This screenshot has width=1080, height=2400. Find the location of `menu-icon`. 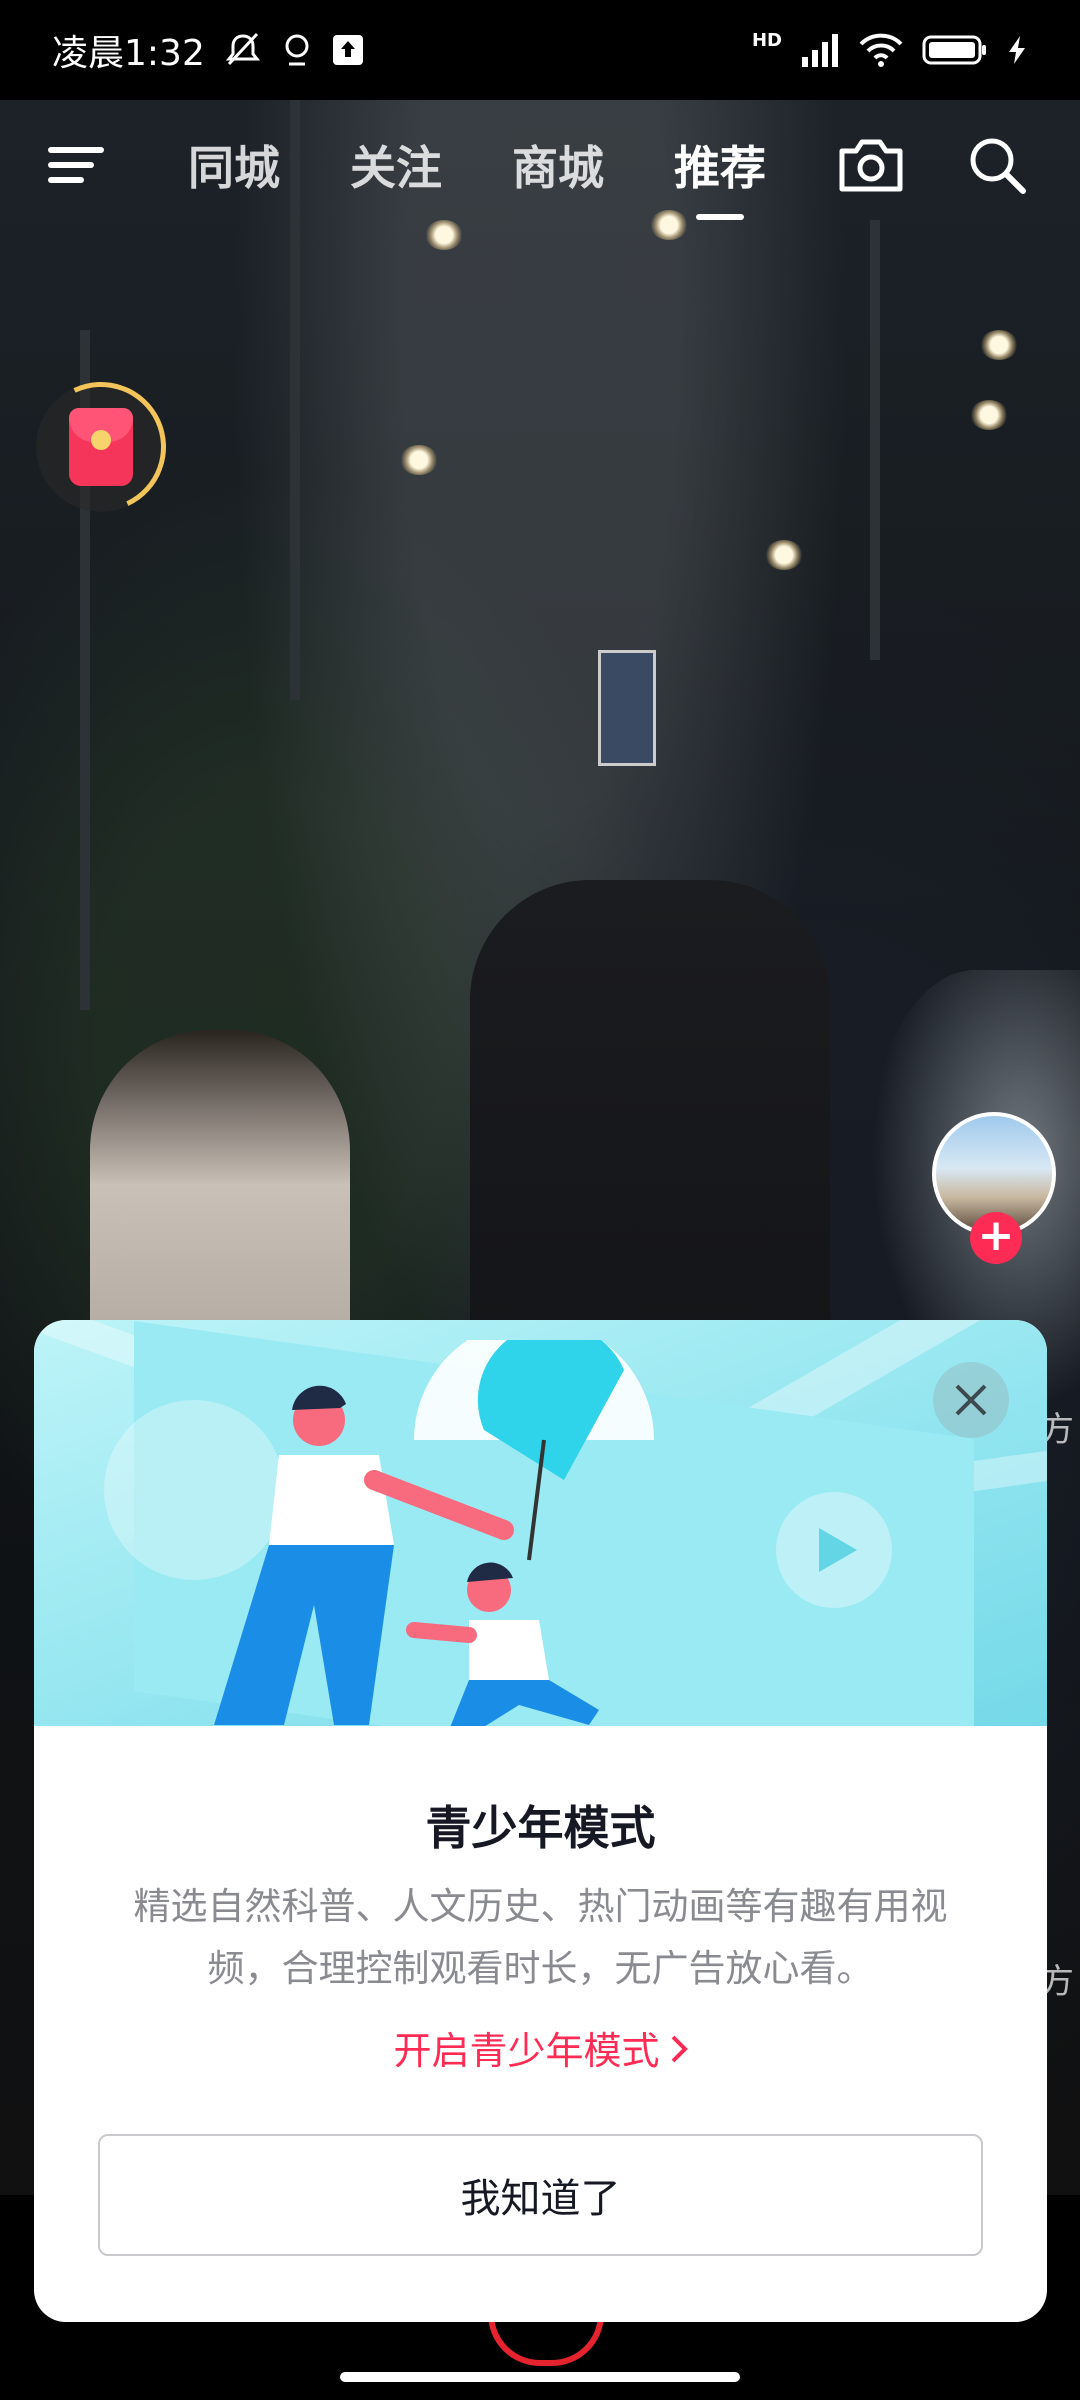

menu-icon is located at coordinates (76, 165).